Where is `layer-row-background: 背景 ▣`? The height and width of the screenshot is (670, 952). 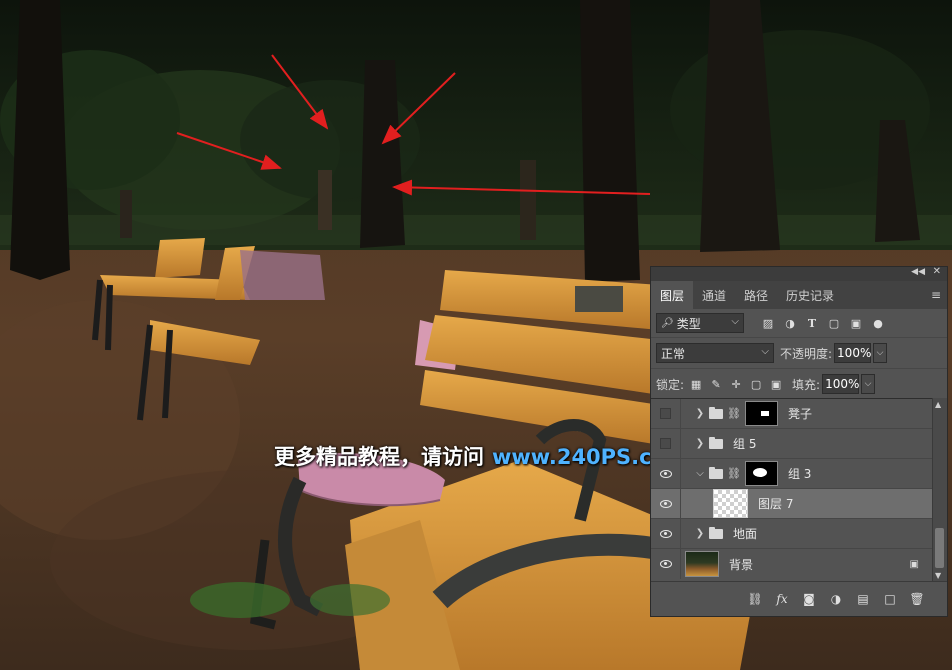 layer-row-background: 背景 ▣ is located at coordinates (792, 564).